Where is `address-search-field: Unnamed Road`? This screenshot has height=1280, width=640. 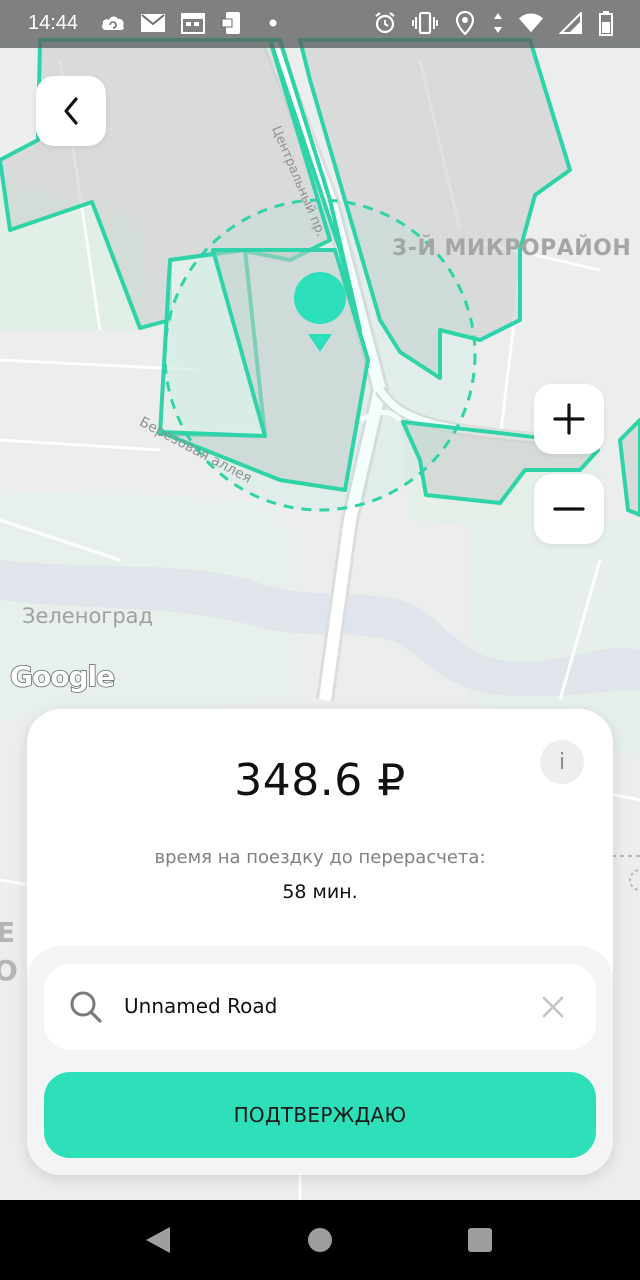 address-search-field: Unnamed Road is located at coordinates (320, 1007).